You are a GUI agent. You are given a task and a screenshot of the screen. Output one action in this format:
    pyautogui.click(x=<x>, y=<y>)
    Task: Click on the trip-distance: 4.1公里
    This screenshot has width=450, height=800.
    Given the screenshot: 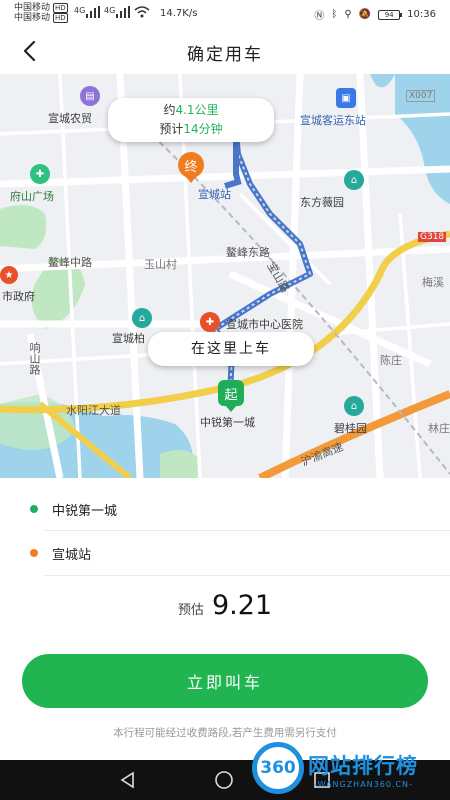 What is the action you would take?
    pyautogui.click(x=197, y=110)
    